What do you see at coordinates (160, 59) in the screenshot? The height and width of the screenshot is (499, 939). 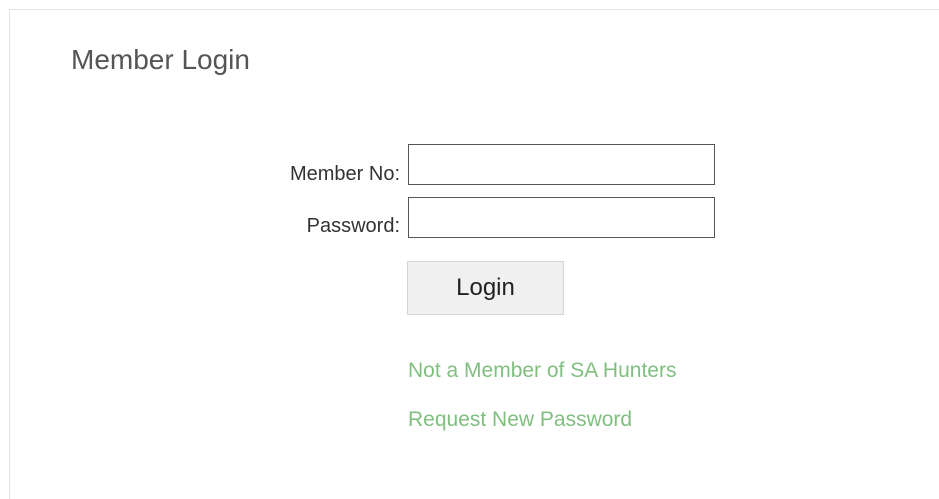 I see `page-title: Member Login` at bounding box center [160, 59].